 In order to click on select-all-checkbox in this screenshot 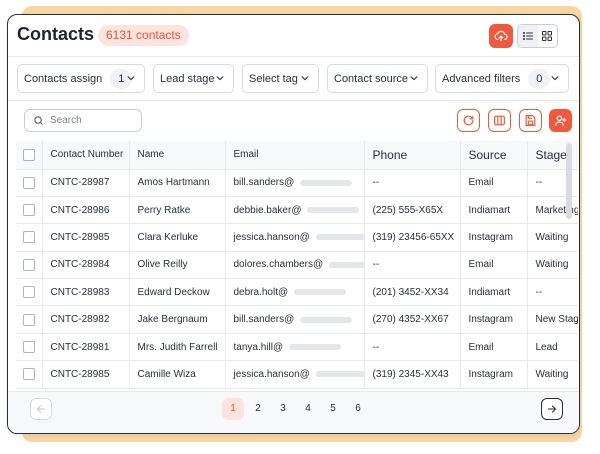, I will do `click(28, 154)`.